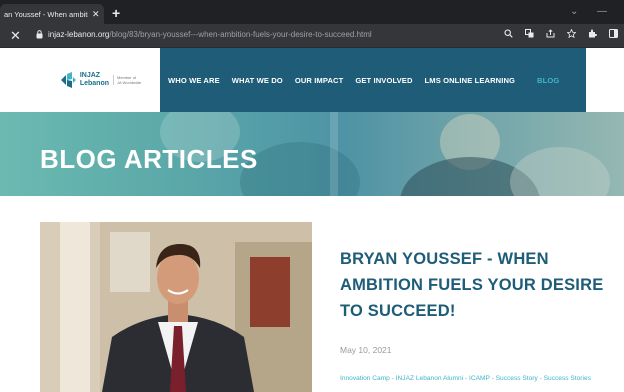 The width and height of the screenshot is (624, 392). Describe the element at coordinates (470, 80) in the screenshot. I see `nav-lms-online-learning: LMS ONLINE LEARNING` at that location.